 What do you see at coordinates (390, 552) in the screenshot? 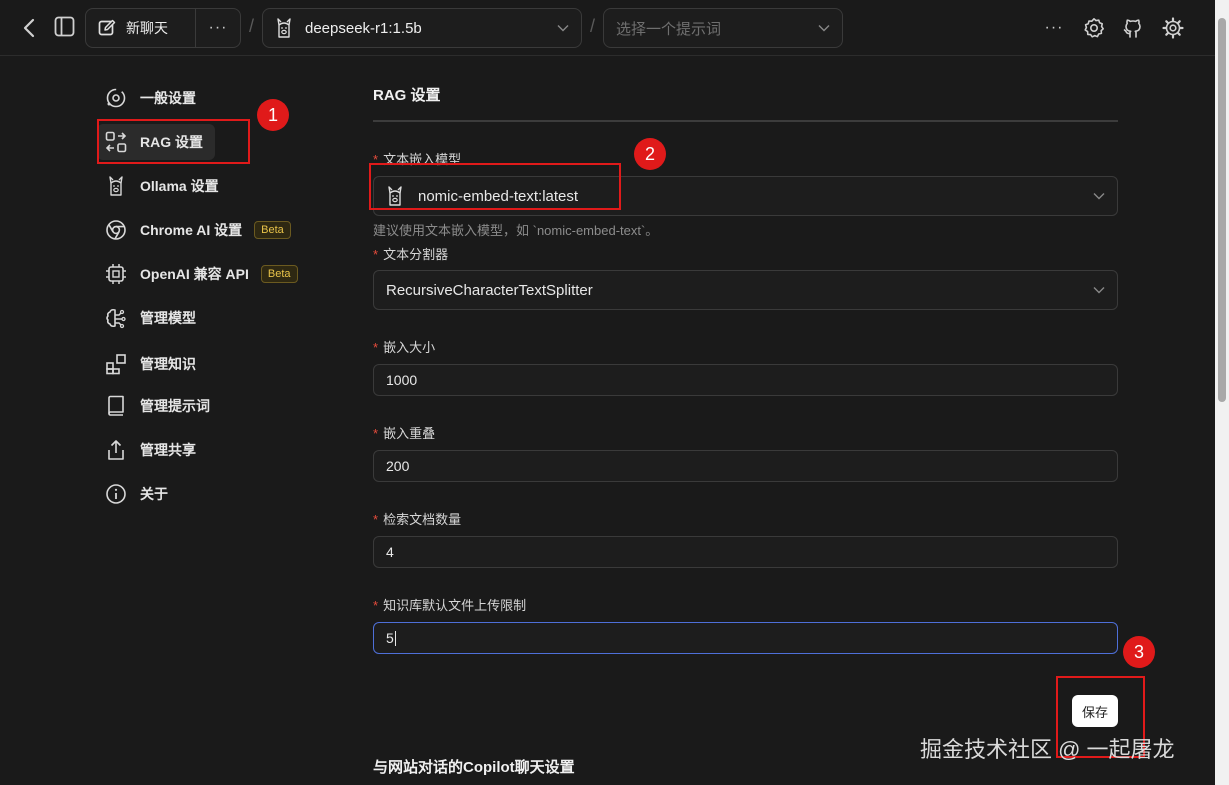
I see `retrieval-count-value: 4` at bounding box center [390, 552].